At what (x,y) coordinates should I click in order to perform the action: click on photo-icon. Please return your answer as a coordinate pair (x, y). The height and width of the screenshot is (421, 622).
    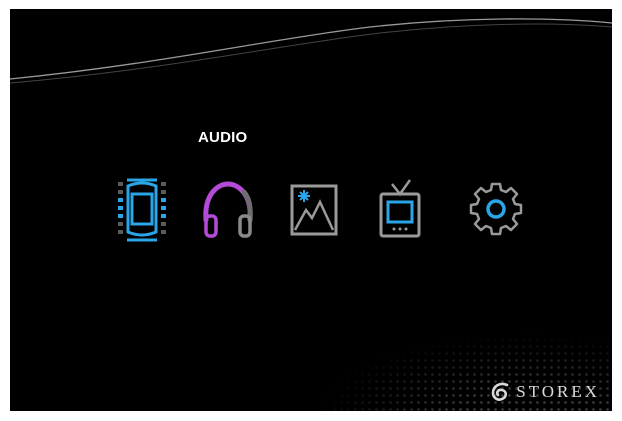
    Looking at the image, I should click on (314, 210).